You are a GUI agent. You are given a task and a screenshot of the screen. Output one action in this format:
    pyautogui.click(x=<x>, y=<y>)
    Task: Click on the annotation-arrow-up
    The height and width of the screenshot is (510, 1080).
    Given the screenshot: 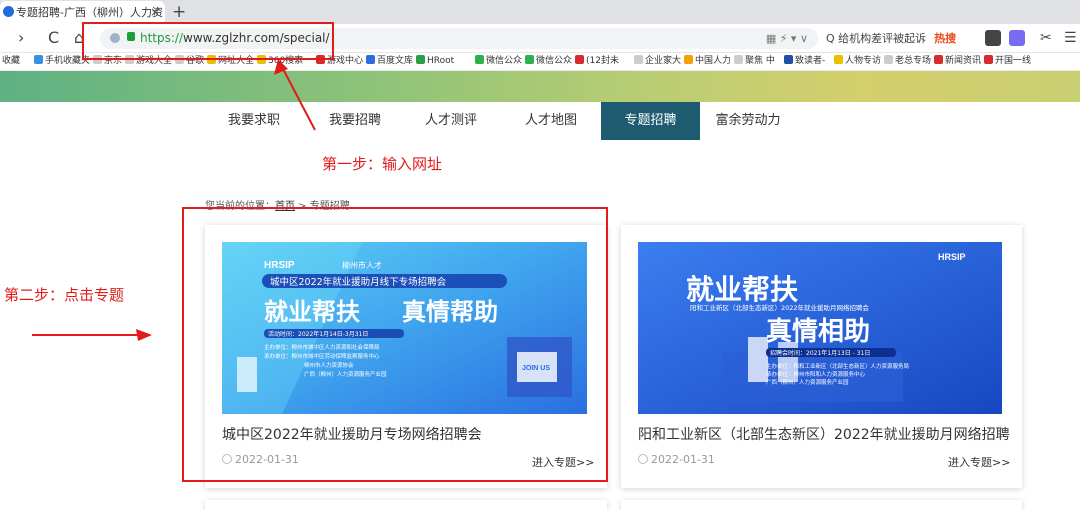 What is the action you would take?
    pyautogui.click(x=295, y=95)
    